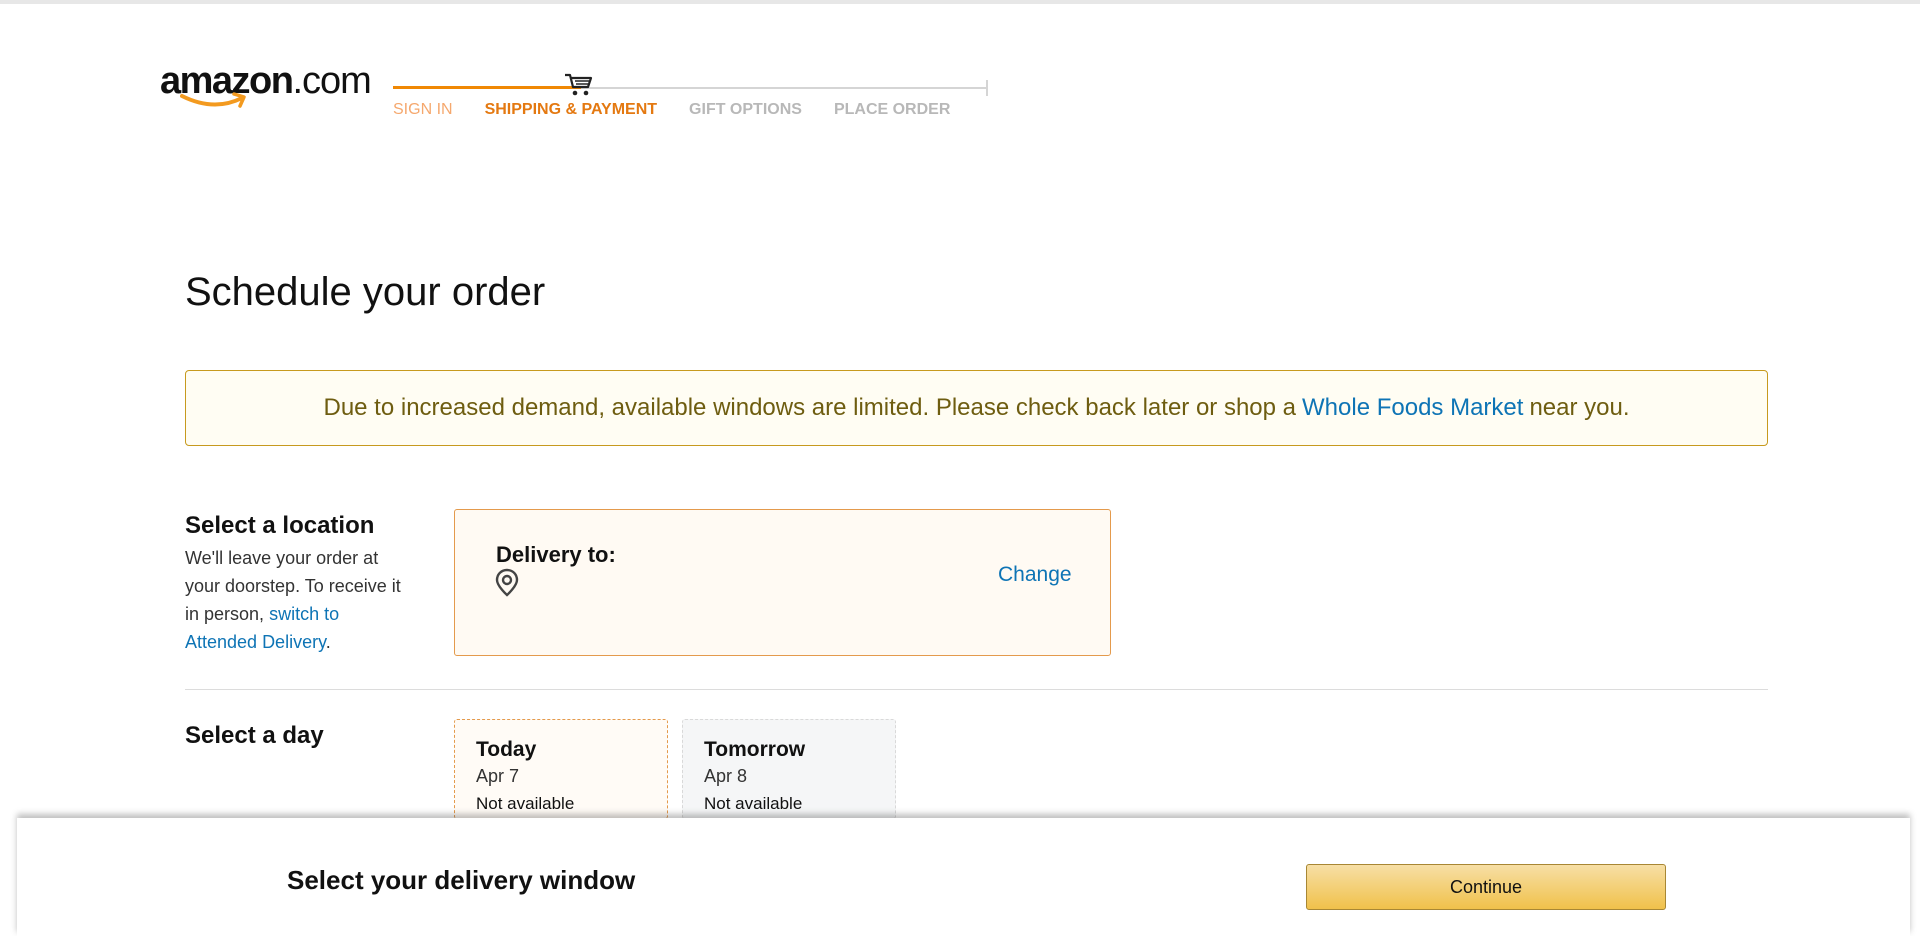  Describe the element at coordinates (782, 582) in the screenshot. I see `delivery-address-card: Delivery to: Change` at that location.